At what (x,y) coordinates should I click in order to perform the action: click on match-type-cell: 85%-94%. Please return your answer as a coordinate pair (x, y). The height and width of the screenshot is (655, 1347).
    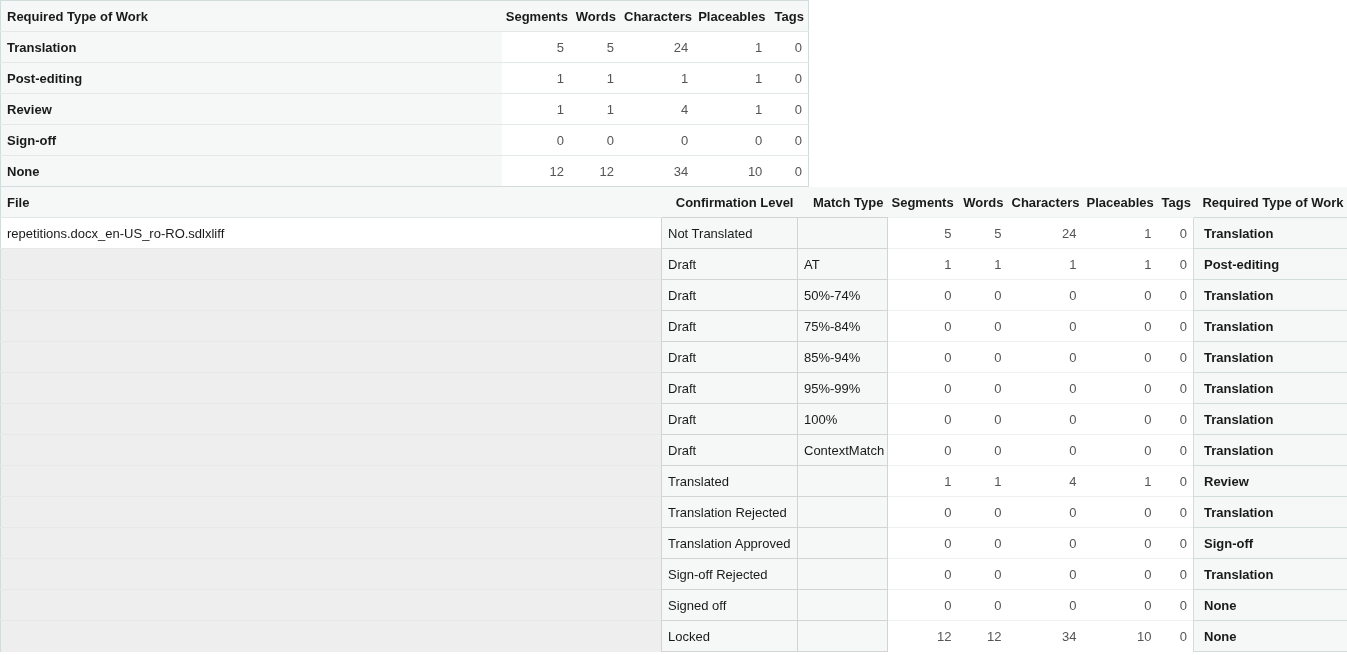
    Looking at the image, I should click on (842, 357).